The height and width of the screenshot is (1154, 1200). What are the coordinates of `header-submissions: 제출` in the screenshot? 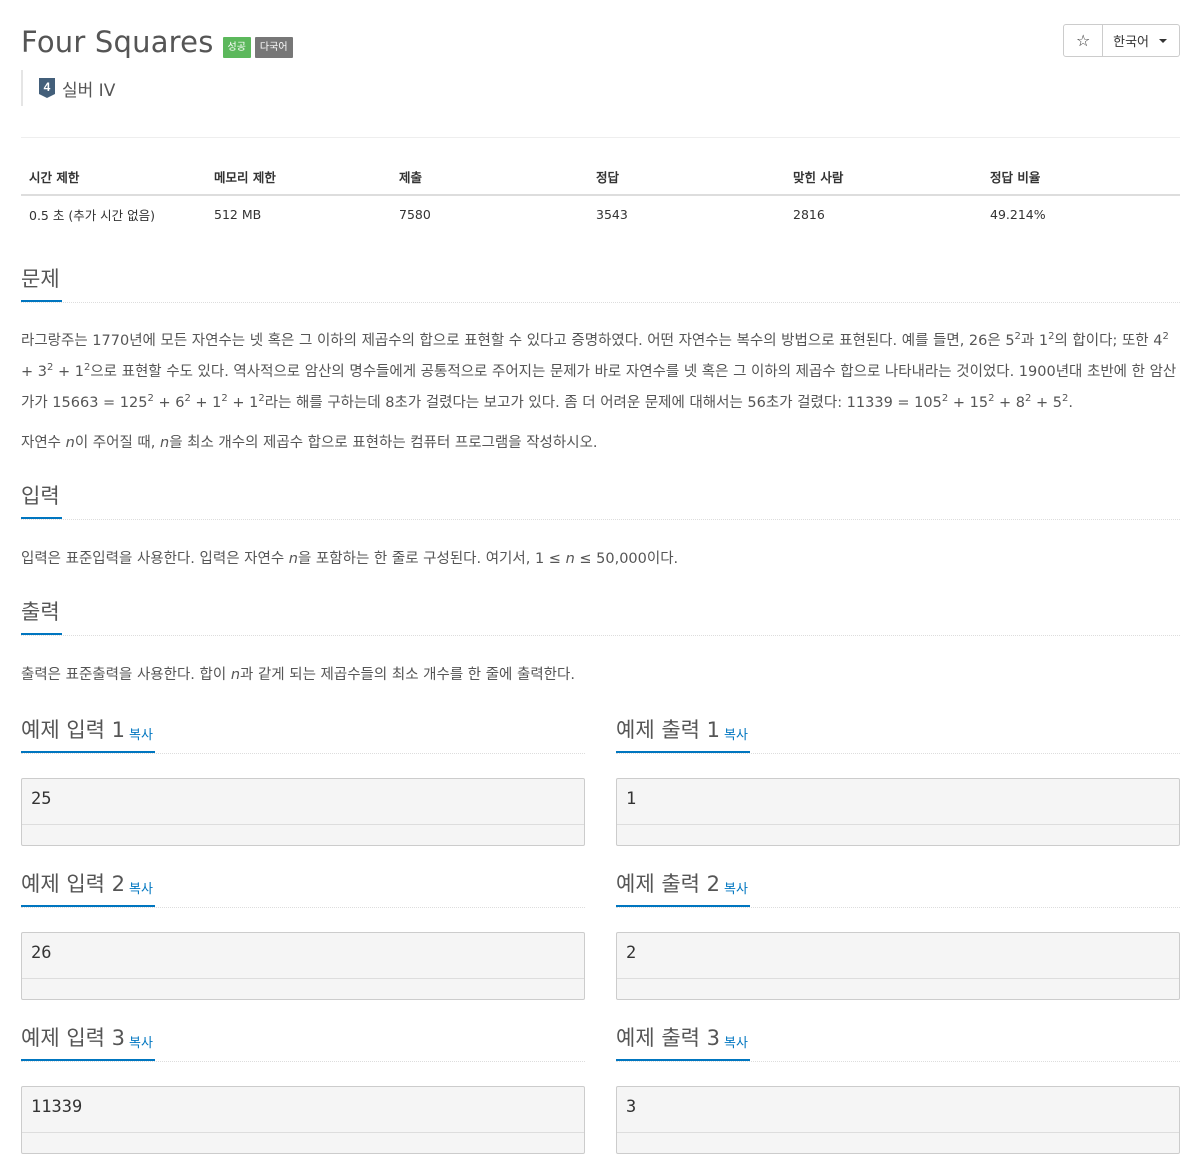 It's located at (489, 177).